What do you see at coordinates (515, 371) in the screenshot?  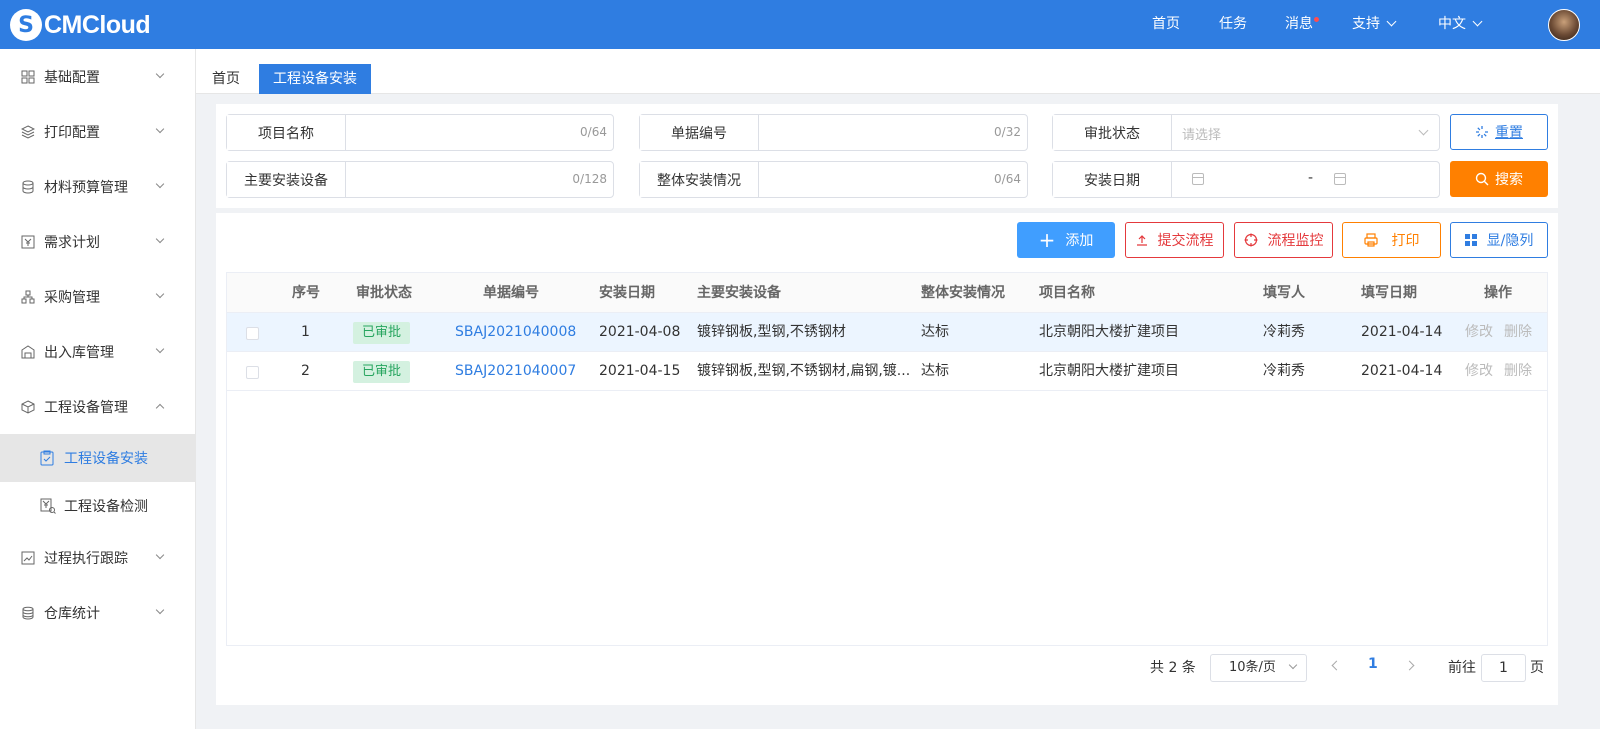 I see `cell-doc-no-link: SBAJ2021040007` at bounding box center [515, 371].